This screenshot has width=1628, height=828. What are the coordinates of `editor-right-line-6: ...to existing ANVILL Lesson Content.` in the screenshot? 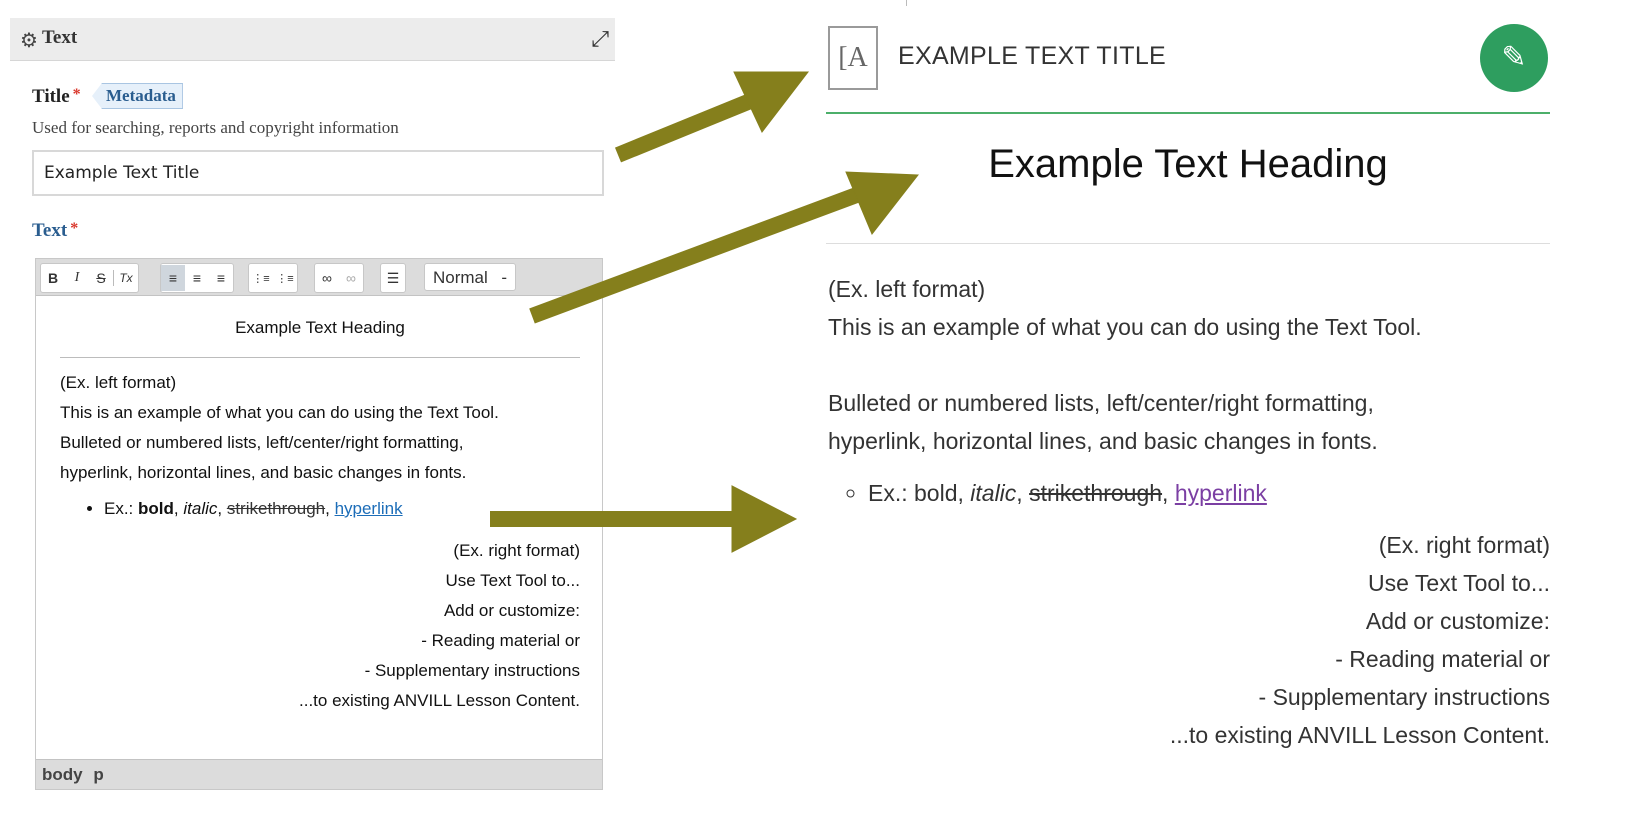 It's located at (439, 700).